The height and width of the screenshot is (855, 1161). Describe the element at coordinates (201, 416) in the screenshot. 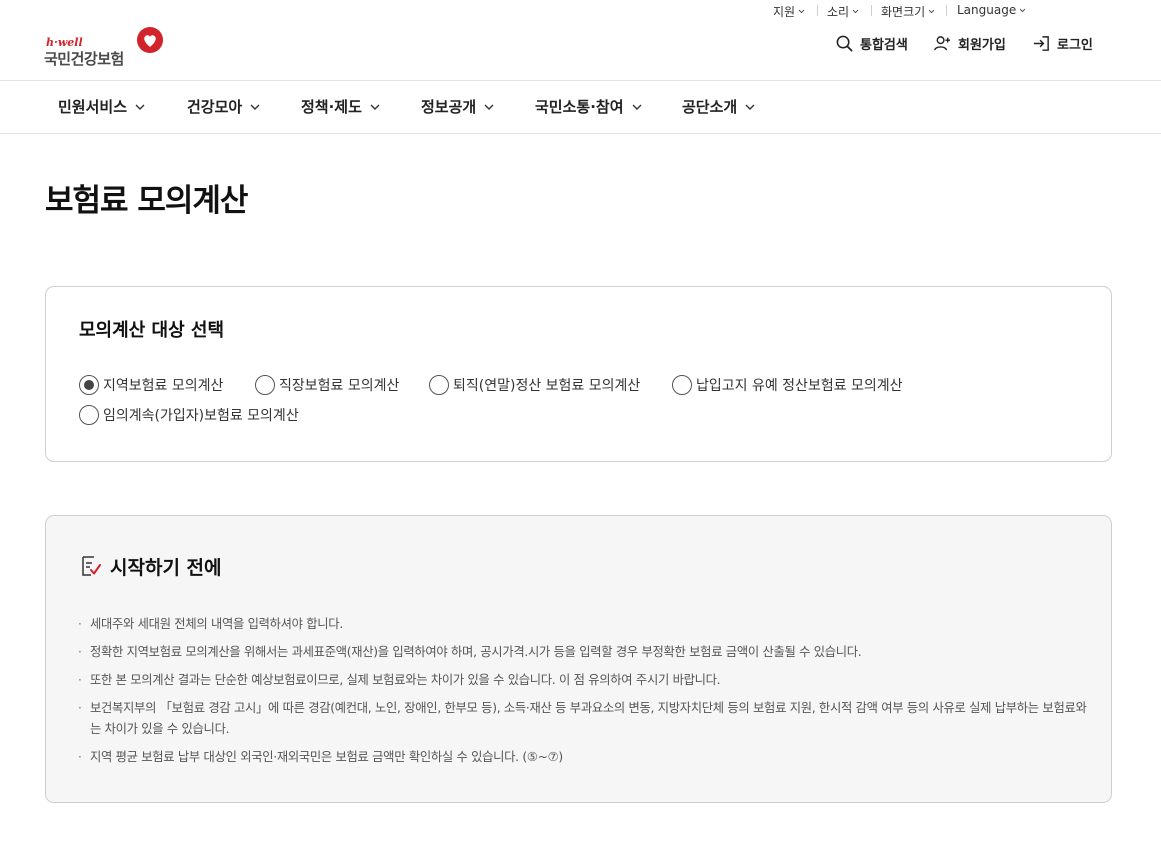

I see `radio-label: 임의계속(가입자)보험료 모의계산` at that location.